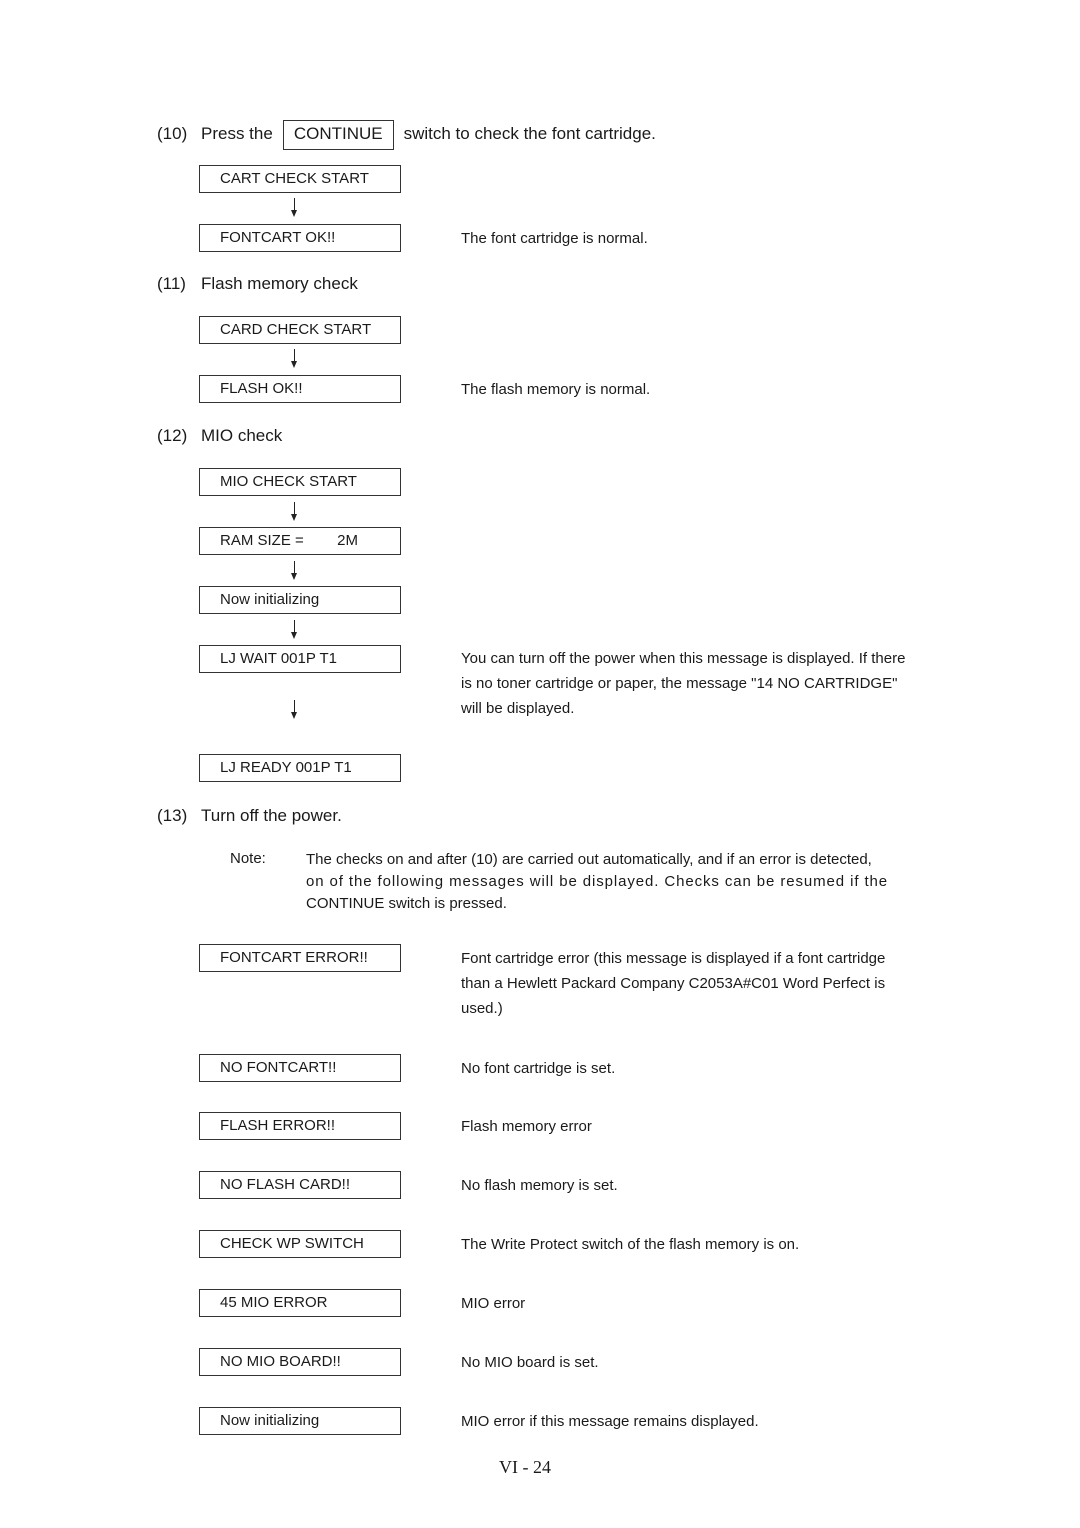  What do you see at coordinates (482, 1008) in the screenshot?
I see `description-line: used.)` at bounding box center [482, 1008].